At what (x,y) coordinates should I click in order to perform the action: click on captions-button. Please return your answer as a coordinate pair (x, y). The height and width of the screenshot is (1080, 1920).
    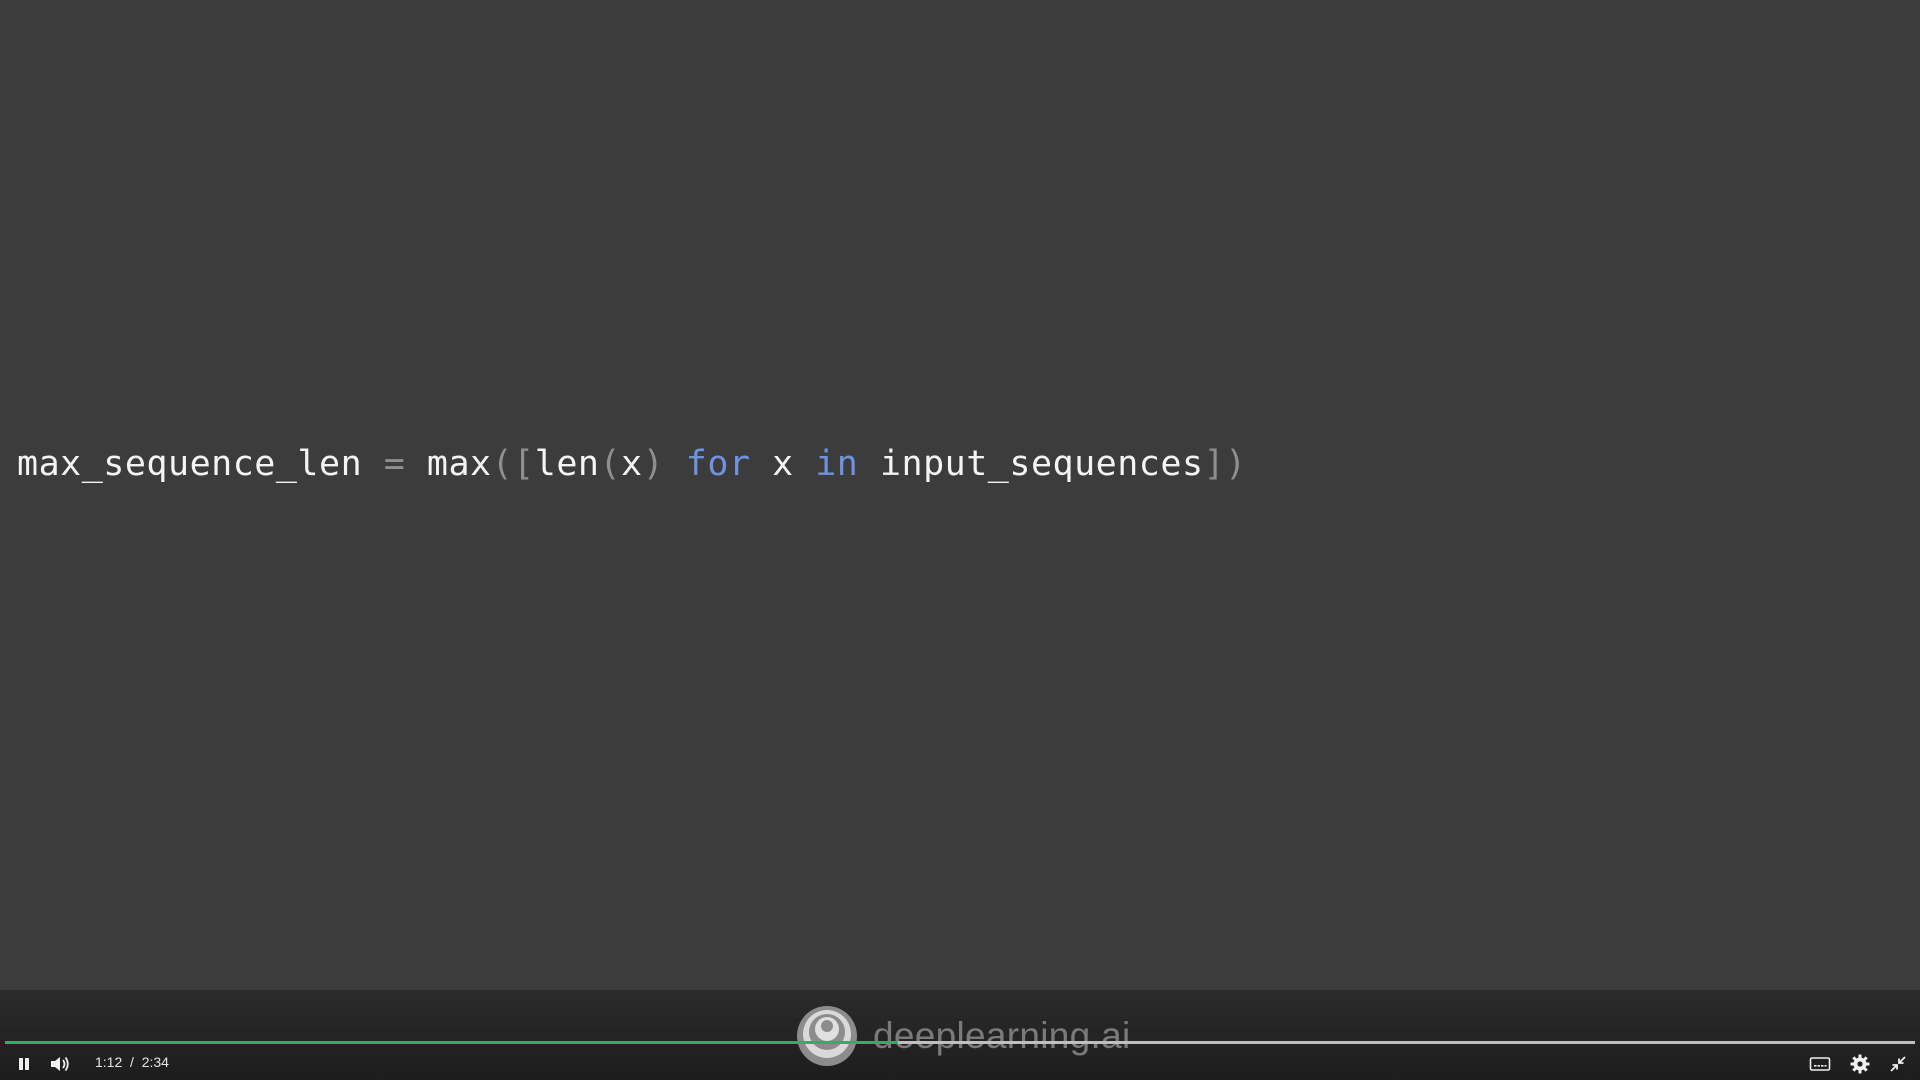
    Looking at the image, I should click on (1820, 1064).